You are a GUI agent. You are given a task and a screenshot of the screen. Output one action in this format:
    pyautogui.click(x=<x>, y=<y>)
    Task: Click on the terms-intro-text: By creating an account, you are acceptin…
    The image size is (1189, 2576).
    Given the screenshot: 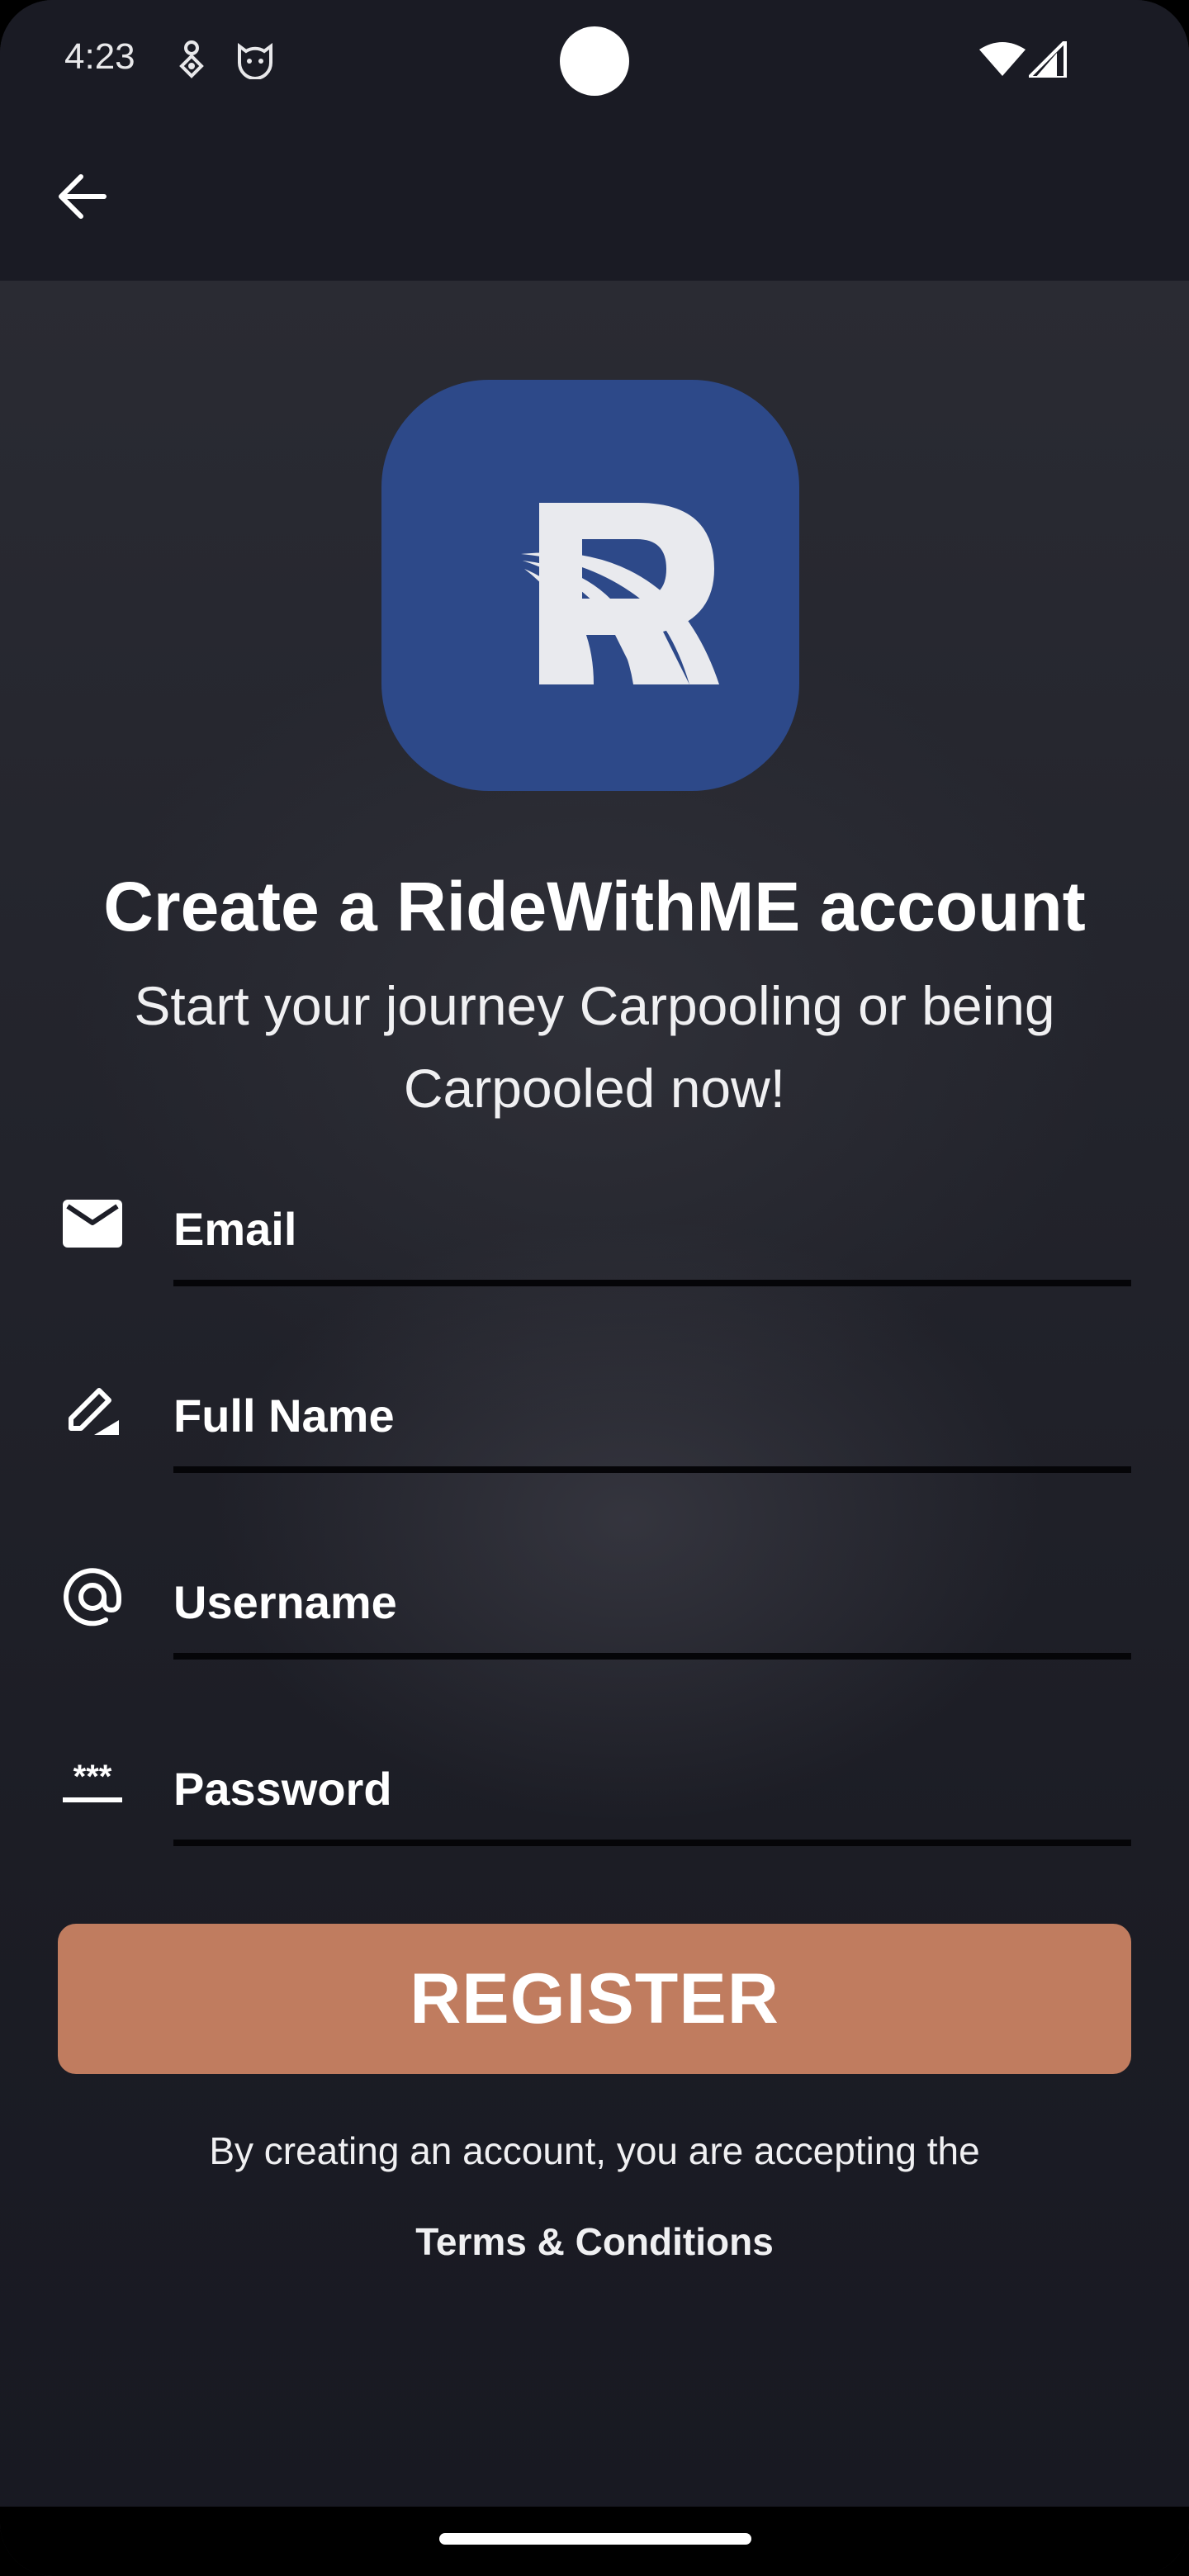 What is the action you would take?
    pyautogui.click(x=594, y=2150)
    